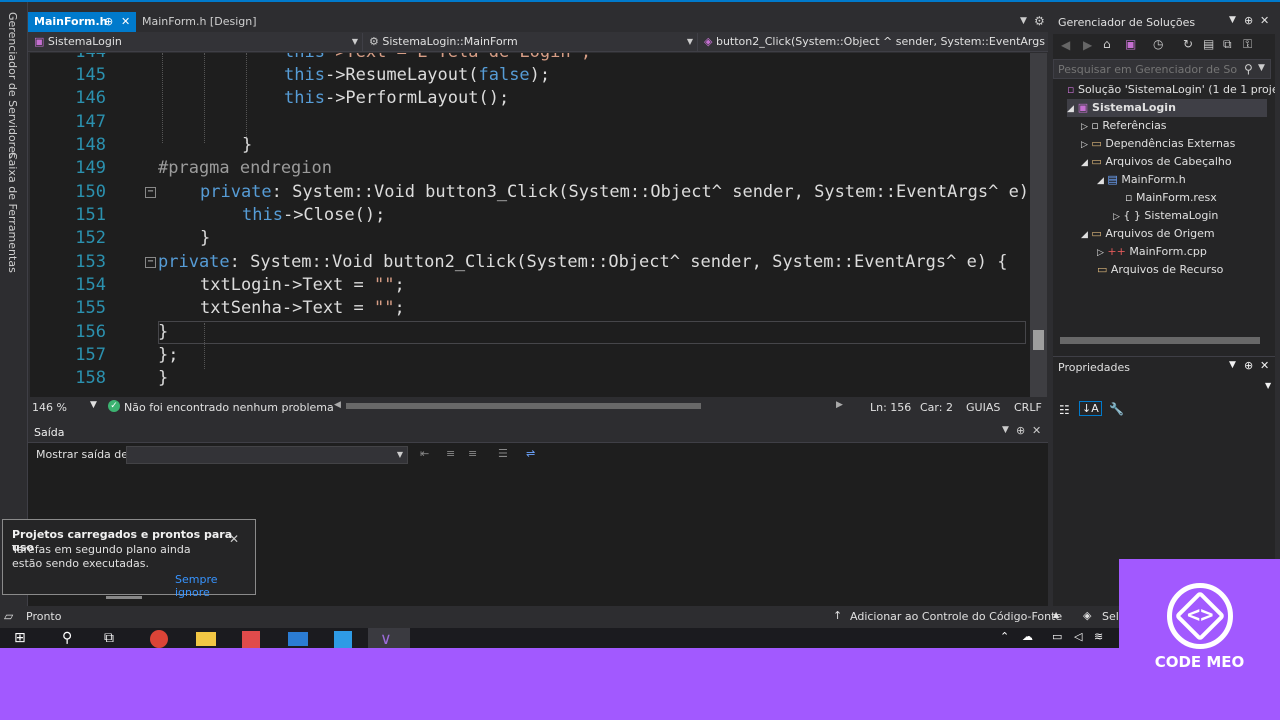 Image resolution: width=1280 pixels, height=720 pixels. What do you see at coordinates (1168, 161) in the screenshot?
I see `tree-item-label: Arquivos de Cabeçalho` at bounding box center [1168, 161].